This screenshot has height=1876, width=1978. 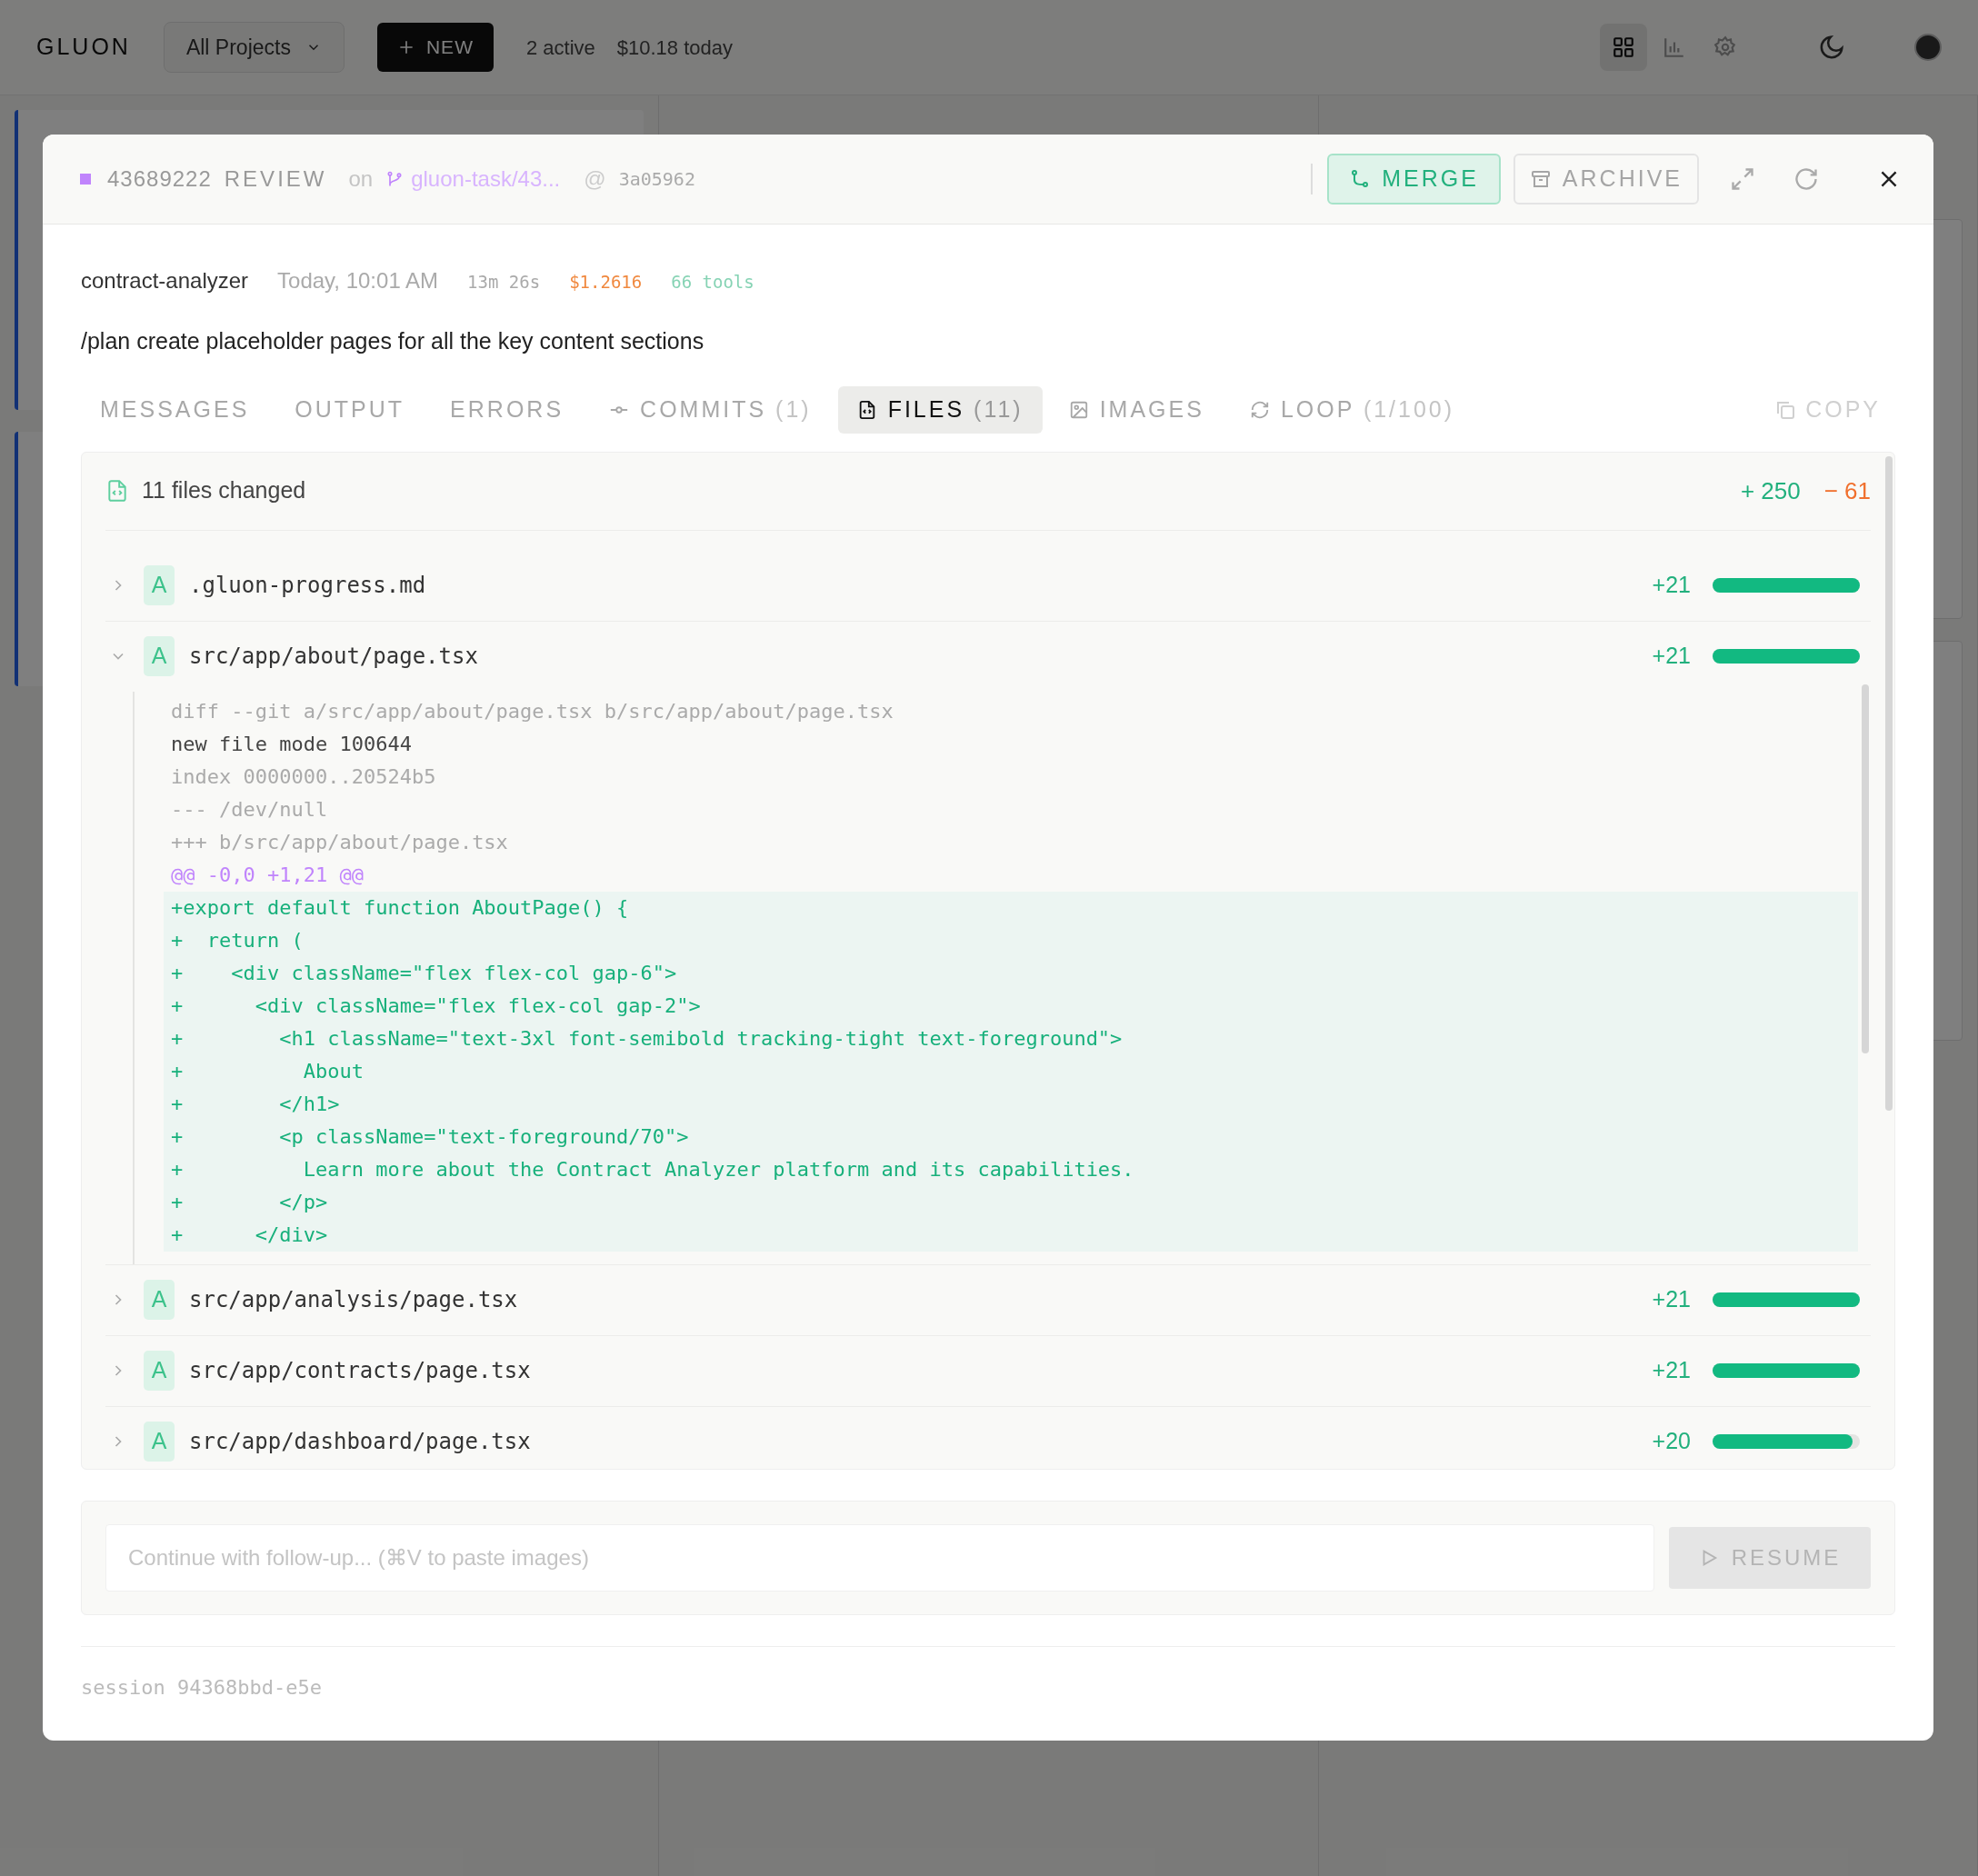 I want to click on session-id: session 94368bbd-e5e, so click(x=201, y=1687).